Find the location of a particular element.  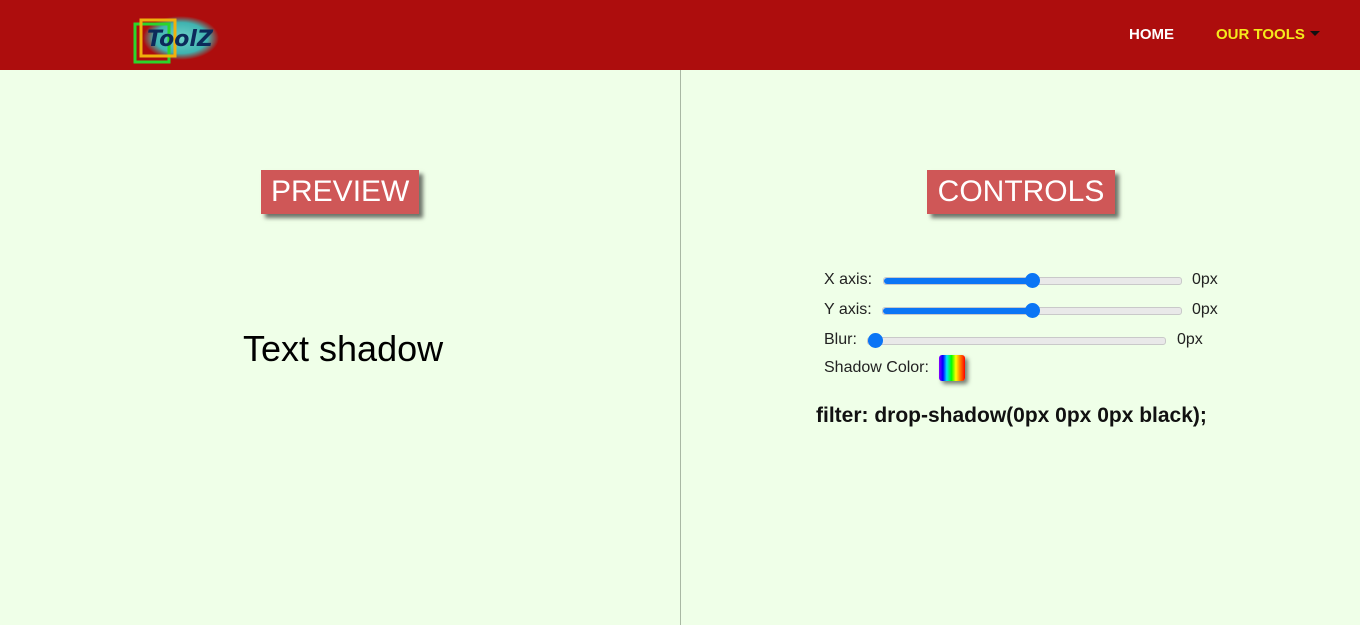

toolz-logo: ToolZ is located at coordinates (177, 41).